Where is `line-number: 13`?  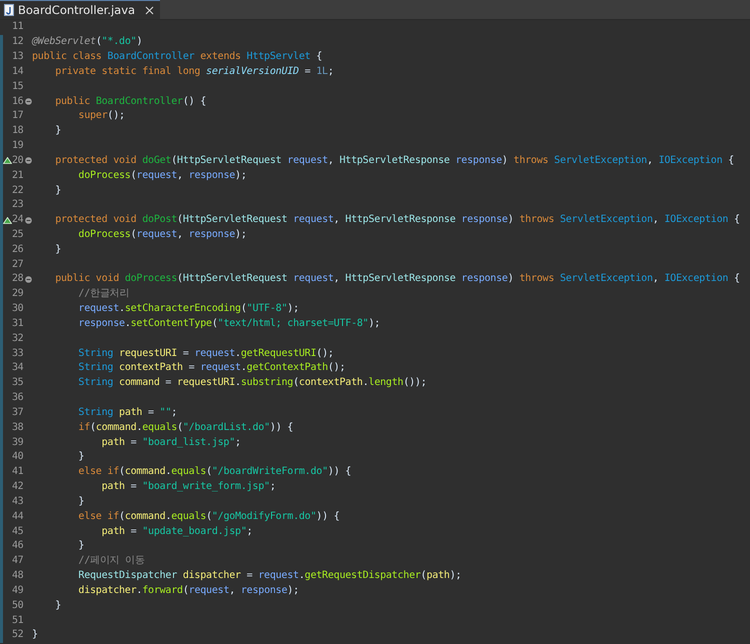
line-number: 13 is located at coordinates (18, 57).